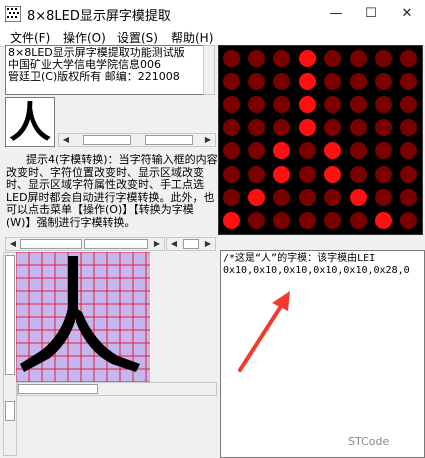 Image resolution: width=425 pixels, height=458 pixels. I want to click on maximize-button: ☐, so click(371, 14).